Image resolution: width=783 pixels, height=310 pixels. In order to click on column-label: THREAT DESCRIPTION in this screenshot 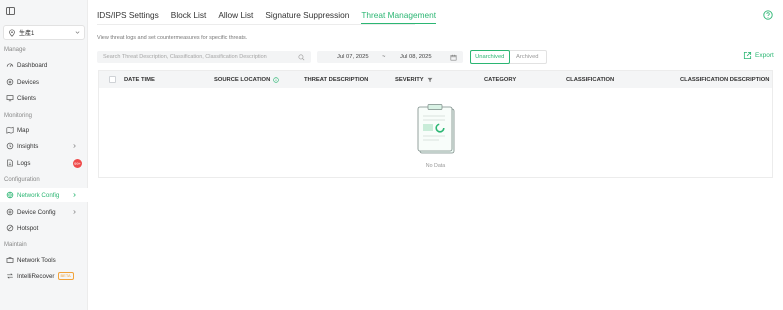, I will do `click(336, 79)`.